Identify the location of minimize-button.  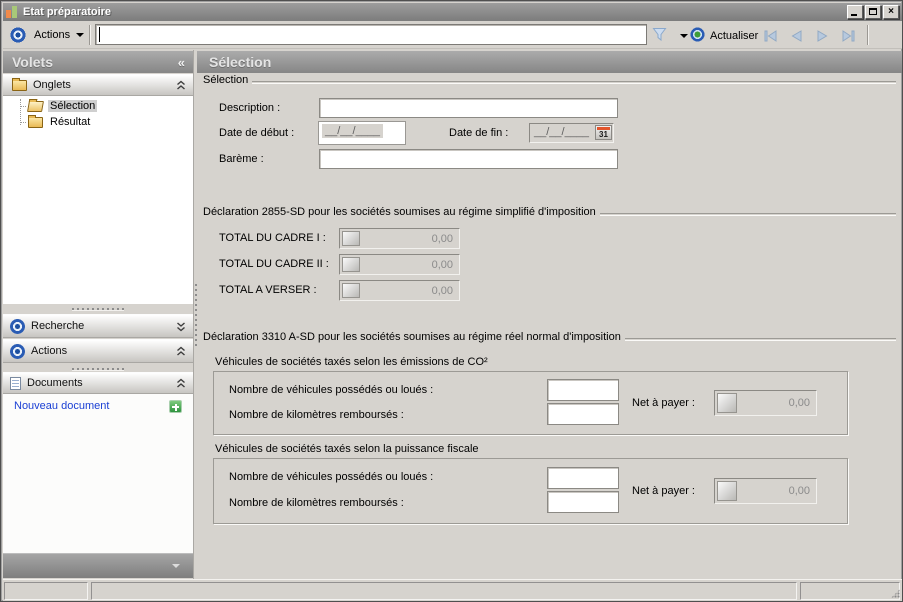
(855, 12).